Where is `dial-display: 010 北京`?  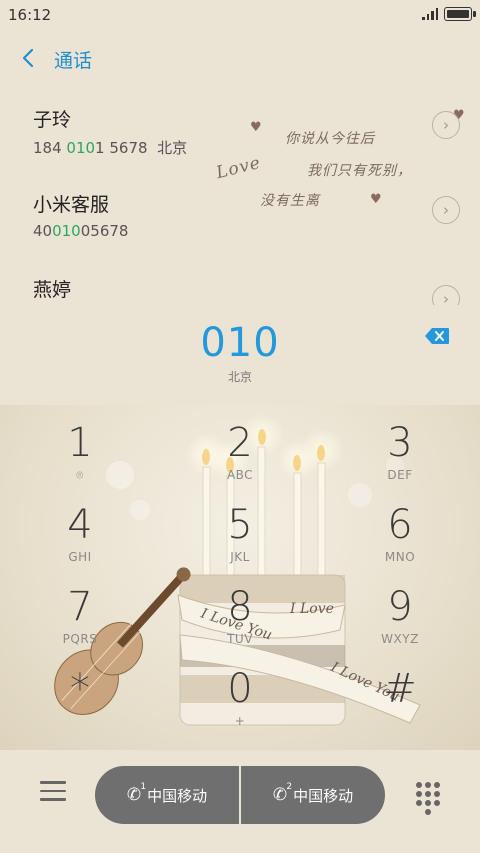
dial-display: 010 北京 is located at coordinates (240, 355).